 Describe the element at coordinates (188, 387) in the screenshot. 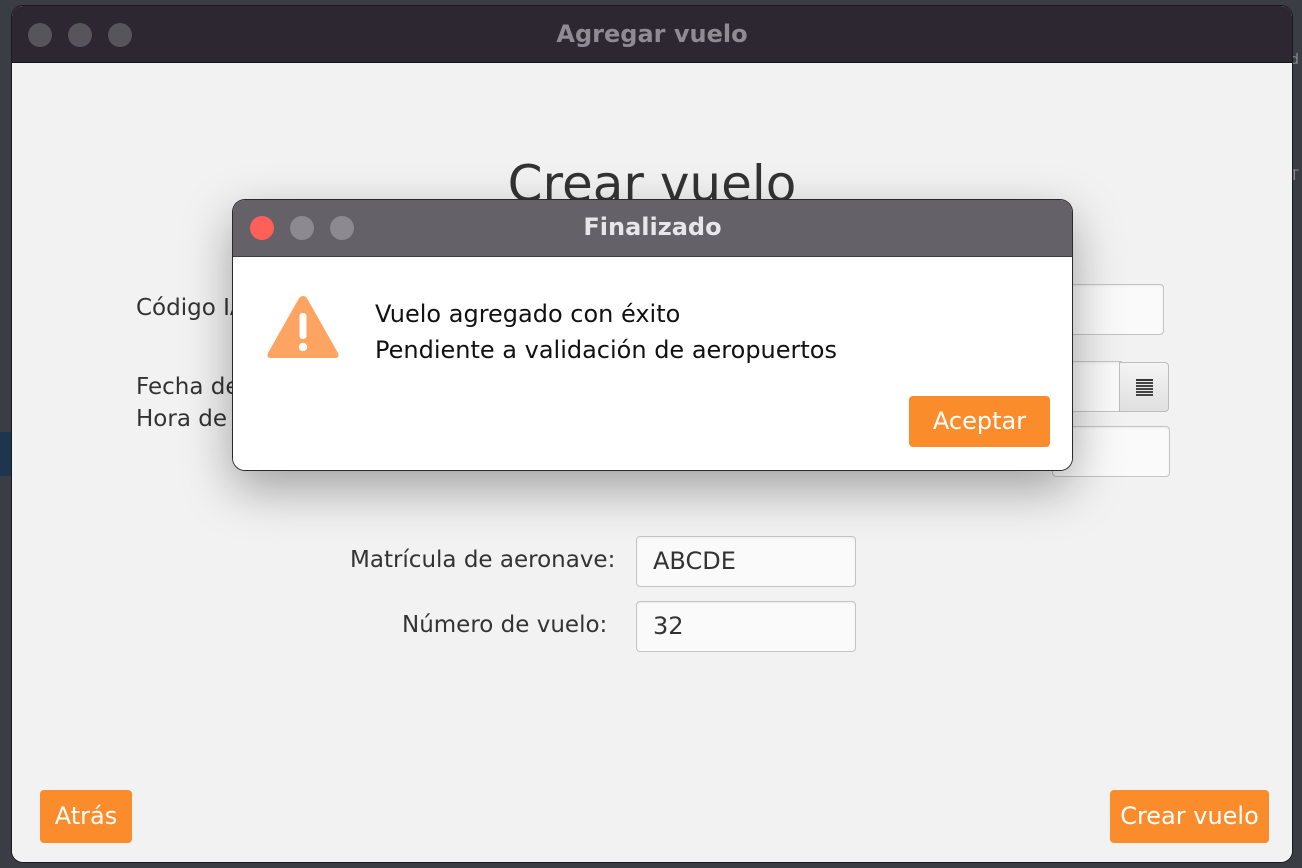

I see `fecha-label: Fecha de` at that location.